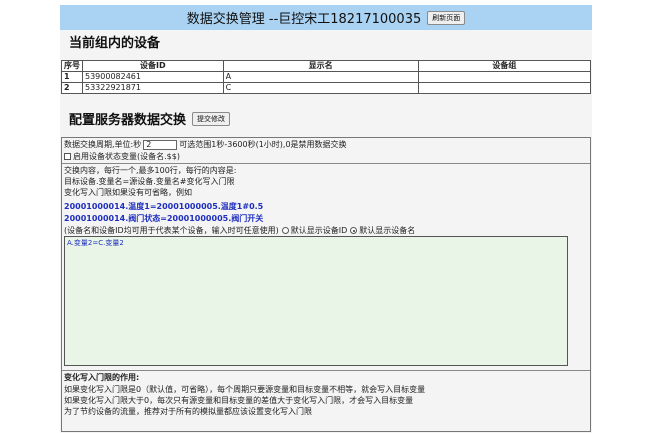 This screenshot has height=433, width=650. Describe the element at coordinates (387, 230) in the screenshot. I see `radio-name-label: 默认显示设备名` at that location.